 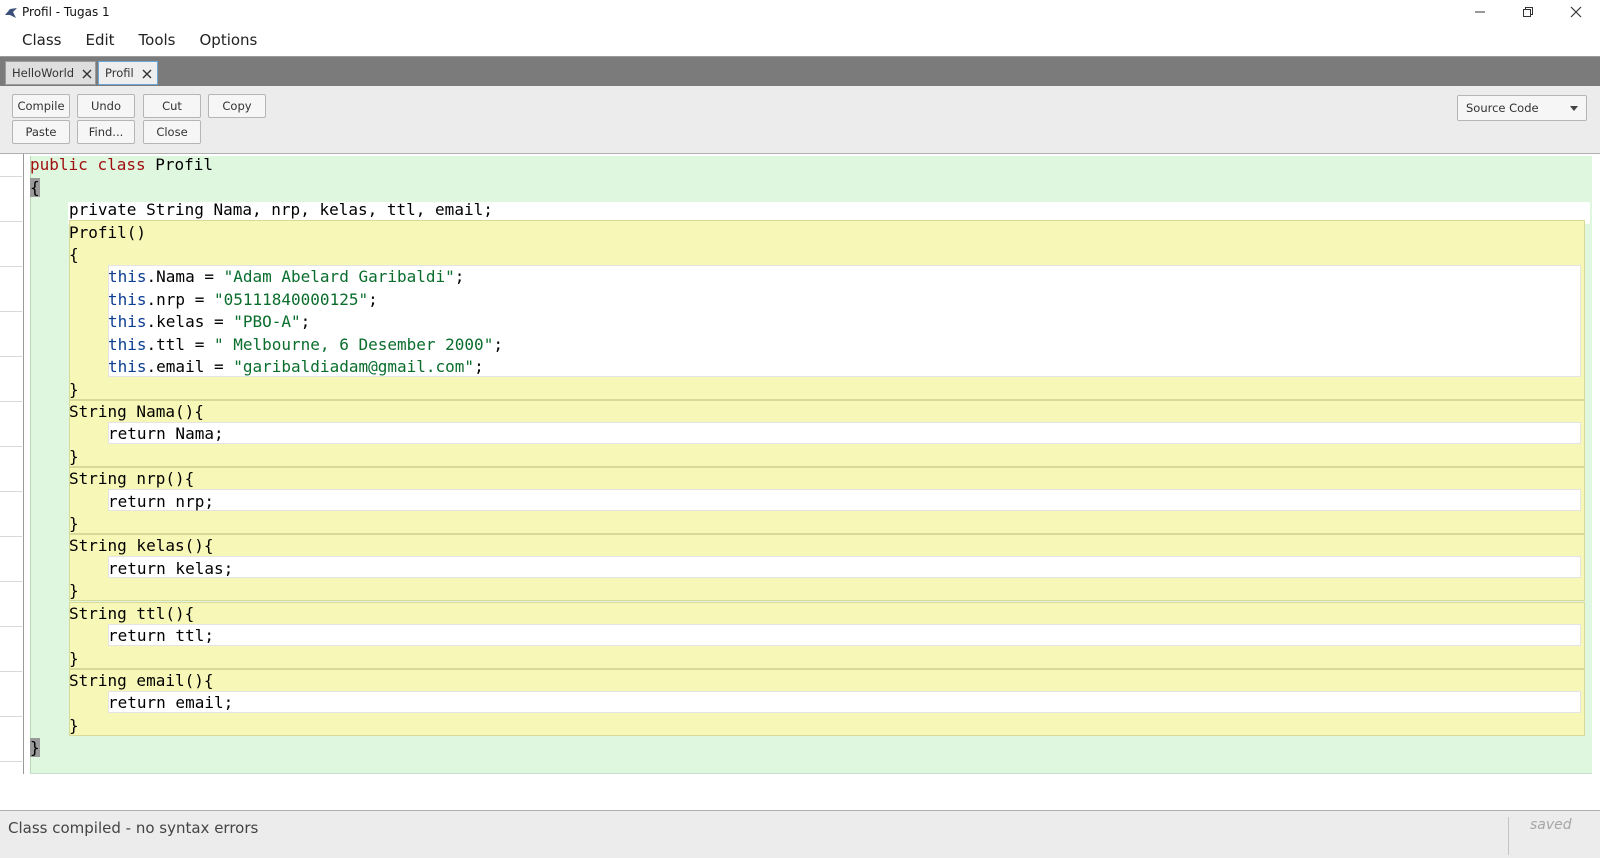 What do you see at coordinates (844, 500) in the screenshot?
I see `method-nrp-body-scope` at bounding box center [844, 500].